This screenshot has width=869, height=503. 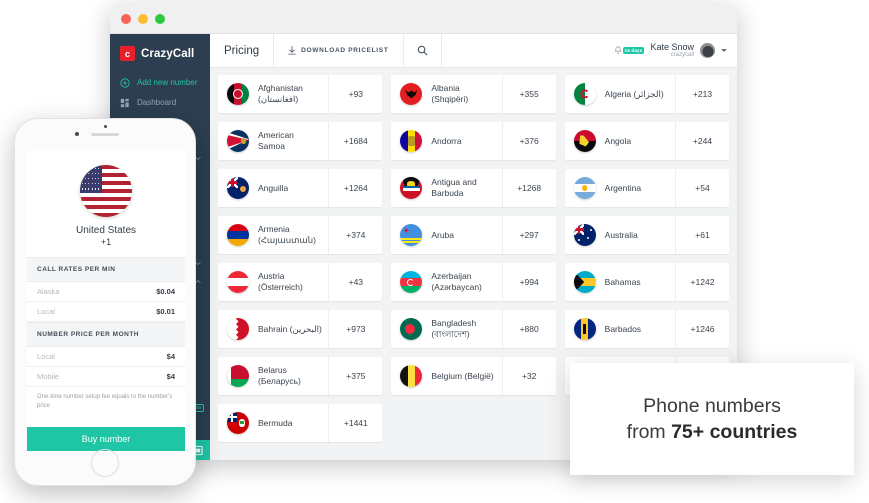 I want to click on callout-line2-bold: 75+ countries, so click(x=734, y=432).